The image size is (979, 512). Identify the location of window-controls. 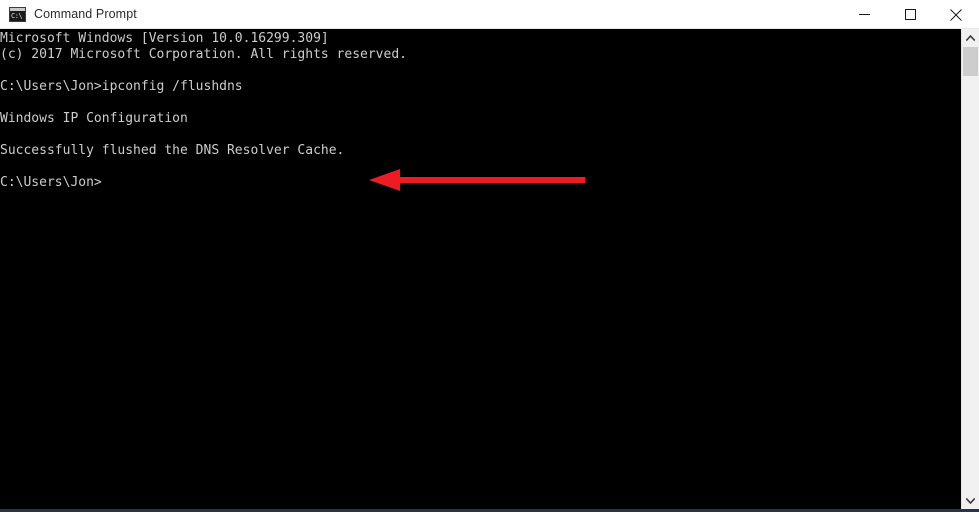
(910, 14).